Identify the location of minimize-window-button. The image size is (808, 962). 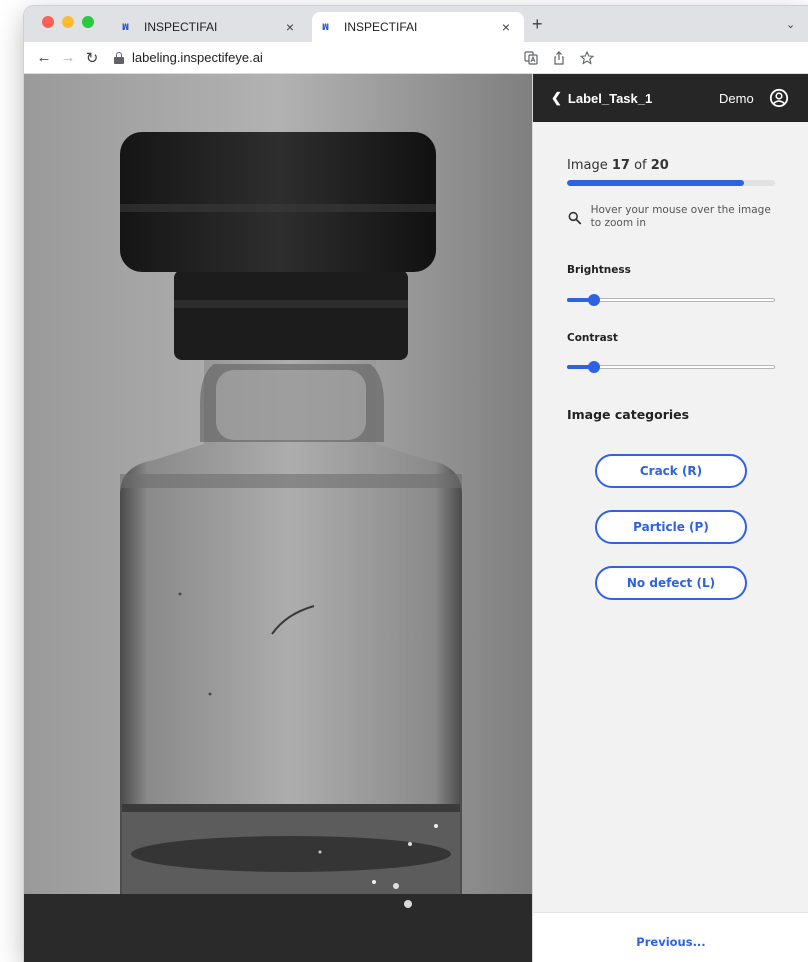
(68, 22).